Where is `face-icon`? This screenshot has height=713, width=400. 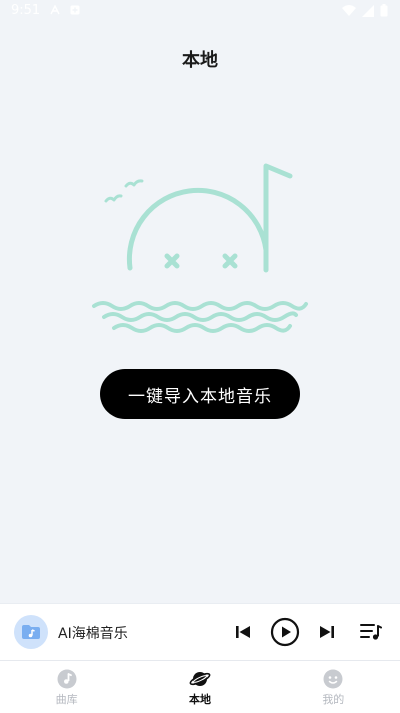 face-icon is located at coordinates (333, 679).